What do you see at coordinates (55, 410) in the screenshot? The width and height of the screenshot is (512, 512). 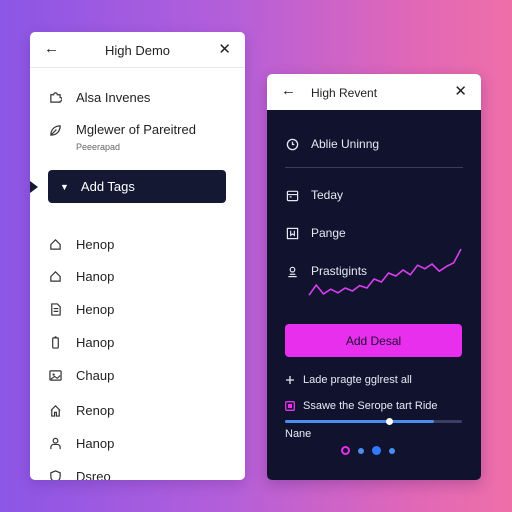 I see `home-outline-icon` at bounding box center [55, 410].